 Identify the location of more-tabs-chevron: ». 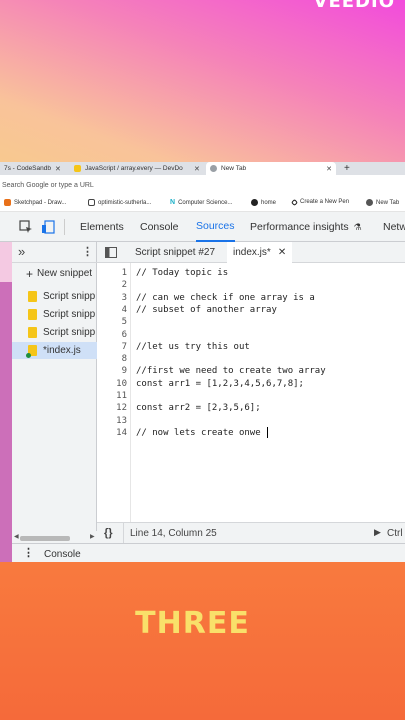
(21, 251).